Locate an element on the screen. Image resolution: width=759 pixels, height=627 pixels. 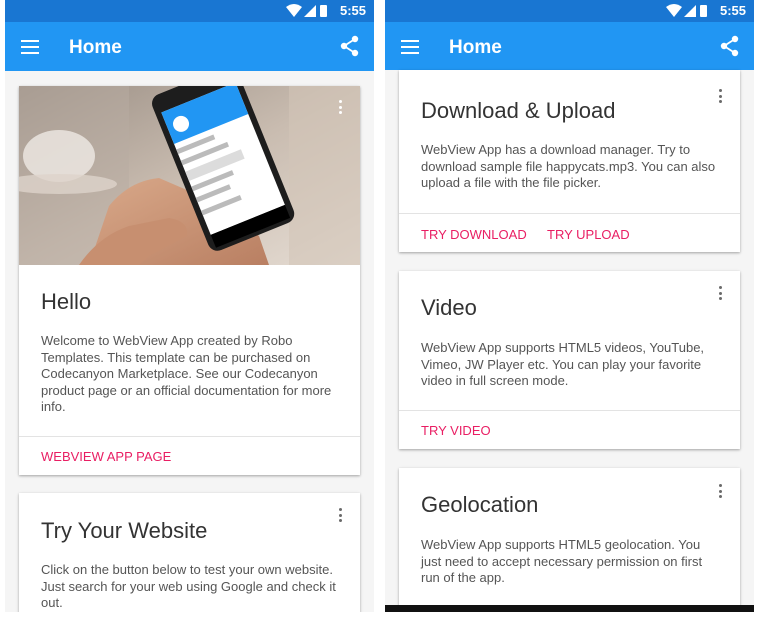
card-title: Hello is located at coordinates (66, 301).